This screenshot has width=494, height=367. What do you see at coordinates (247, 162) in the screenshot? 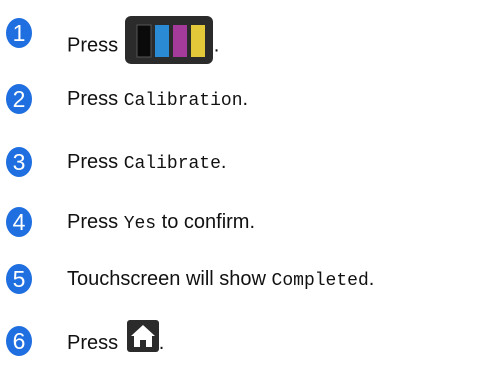
I see `step-3: 3 Press Calibrate.` at bounding box center [247, 162].